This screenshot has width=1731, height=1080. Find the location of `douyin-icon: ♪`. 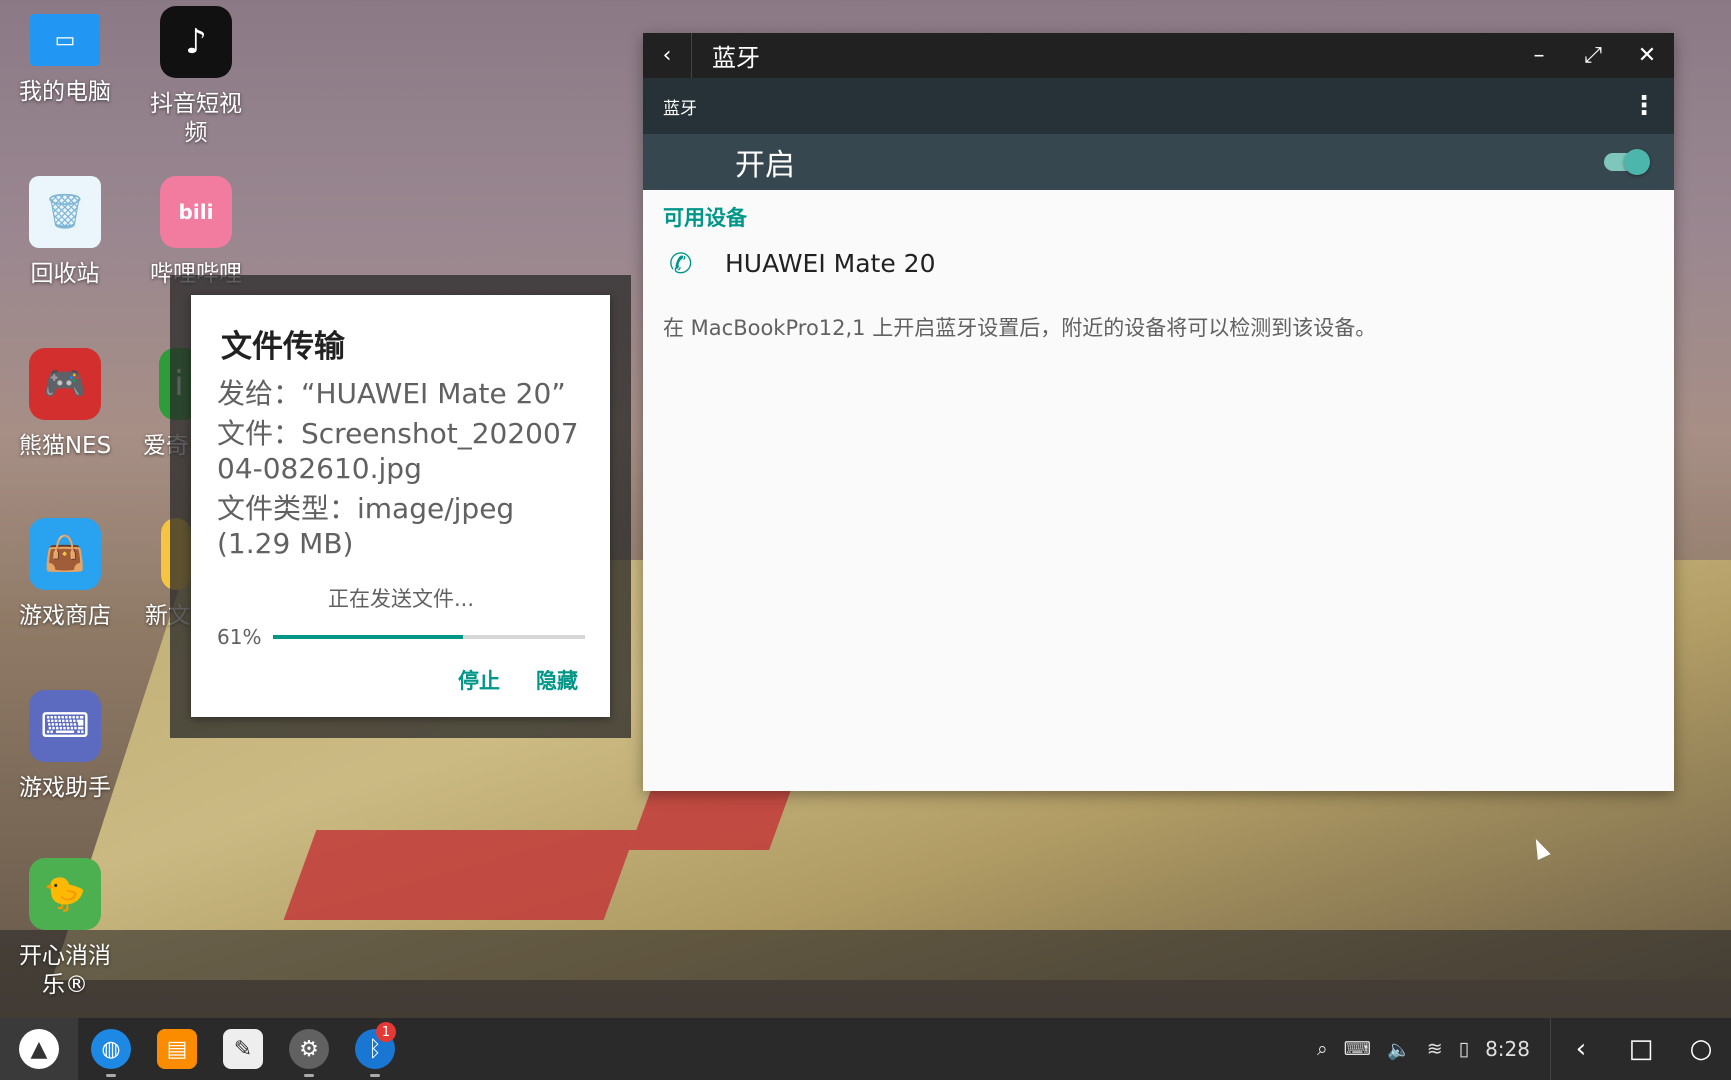

douyin-icon: ♪ is located at coordinates (196, 42).